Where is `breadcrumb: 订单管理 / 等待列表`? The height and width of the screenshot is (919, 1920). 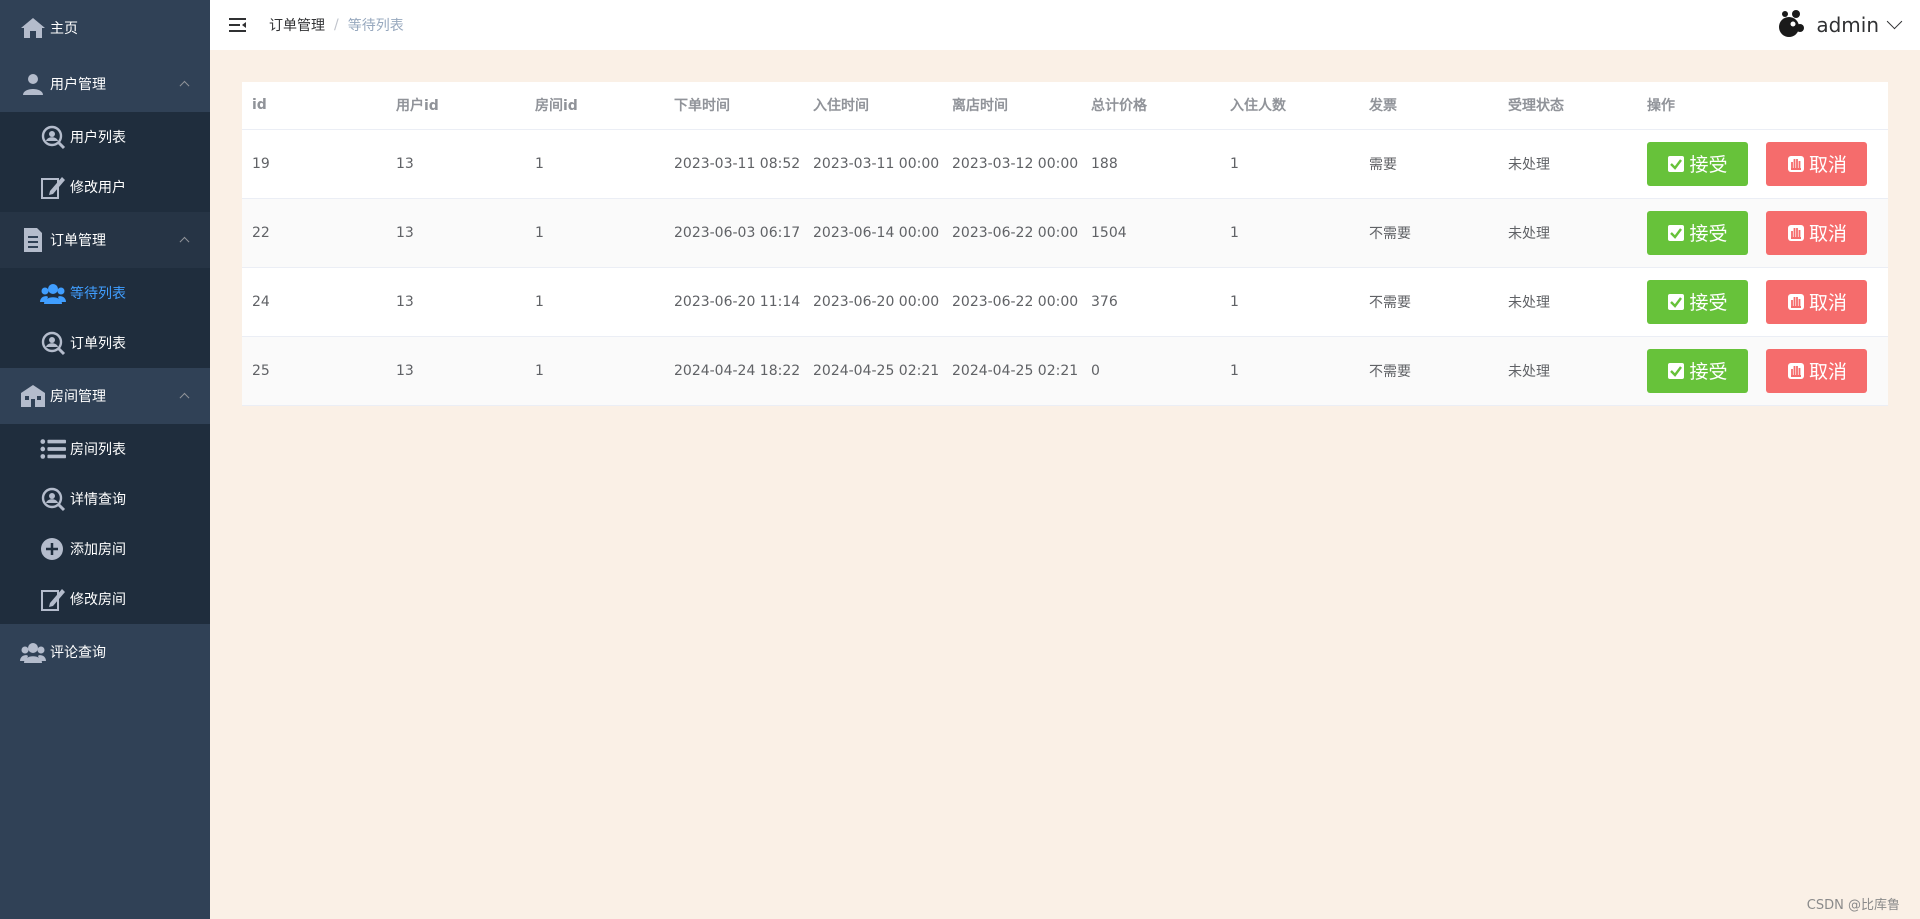
breadcrumb: 订单管理 / 等待列表 is located at coordinates (336, 25).